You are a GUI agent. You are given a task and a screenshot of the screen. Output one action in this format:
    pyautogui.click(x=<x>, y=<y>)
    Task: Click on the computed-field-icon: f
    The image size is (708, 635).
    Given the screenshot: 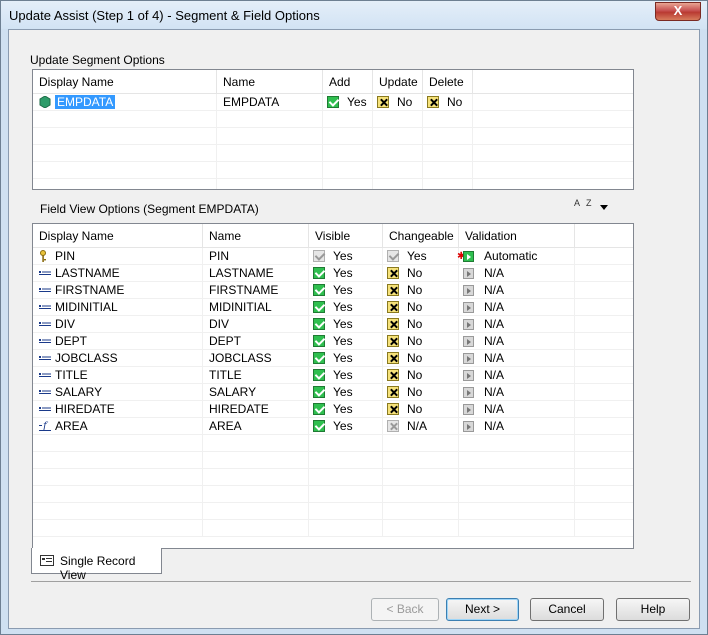 What is the action you would take?
    pyautogui.click(x=45, y=426)
    